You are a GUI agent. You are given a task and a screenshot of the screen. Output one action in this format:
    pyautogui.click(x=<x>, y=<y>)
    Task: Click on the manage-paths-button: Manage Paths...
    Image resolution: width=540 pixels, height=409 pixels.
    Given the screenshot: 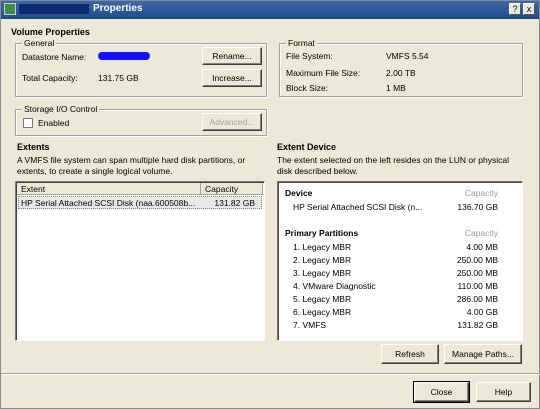 What is the action you would take?
    pyautogui.click(x=483, y=354)
    